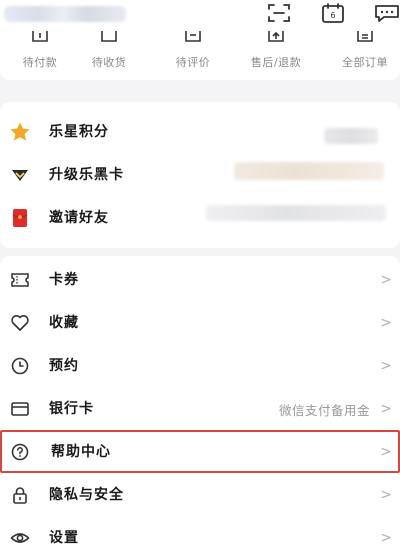 The image size is (400, 544). Describe the element at coordinates (200, 279) in the screenshot. I see `row-coupons: 卡券 >` at that location.